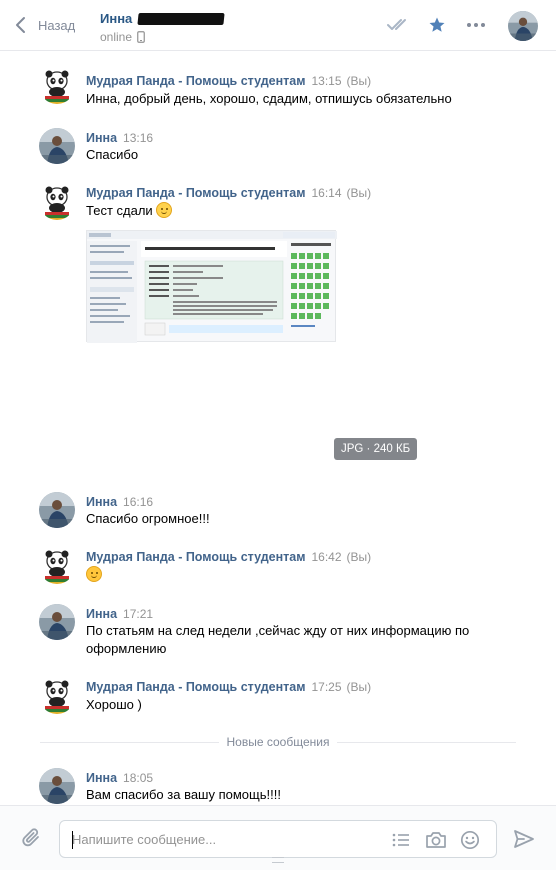 This screenshot has height=870, width=556. Describe the element at coordinates (296, 575) in the screenshot. I see `message-text` at that location.